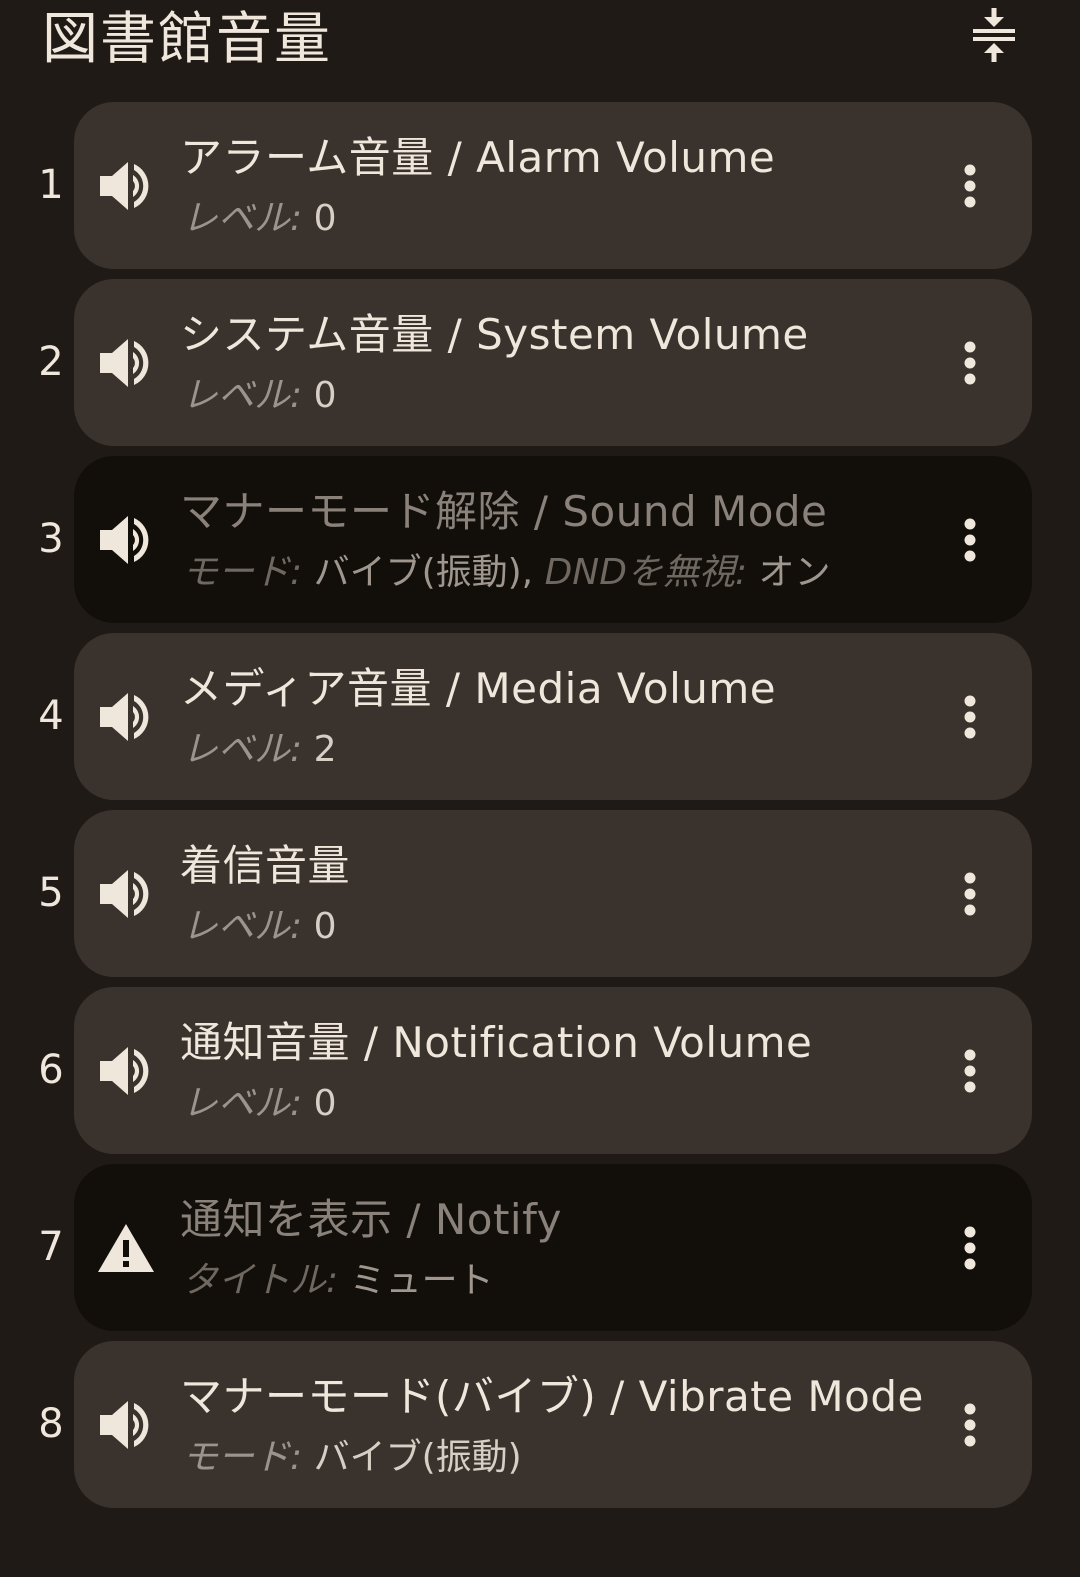 The image size is (1080, 1577). I want to click on action-row-5: 5 着信音量 レベル: 0, so click(540, 893).